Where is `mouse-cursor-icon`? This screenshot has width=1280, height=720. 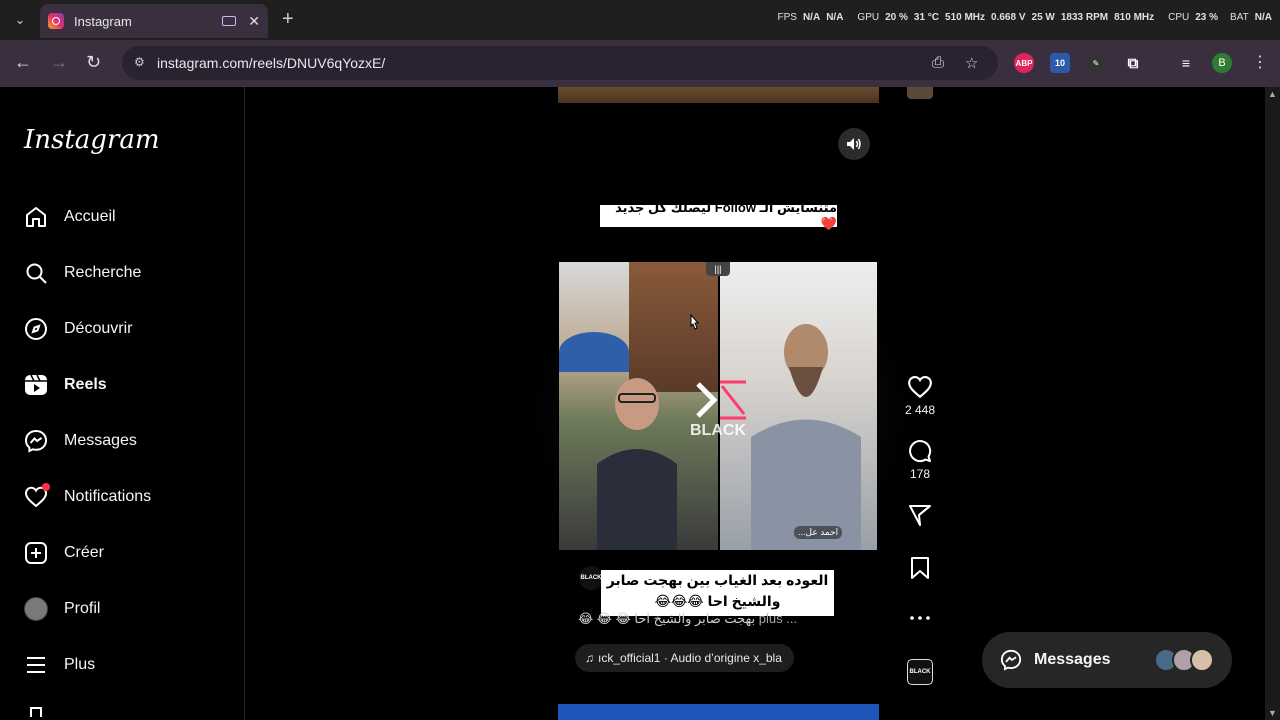 mouse-cursor-icon is located at coordinates (695, 322).